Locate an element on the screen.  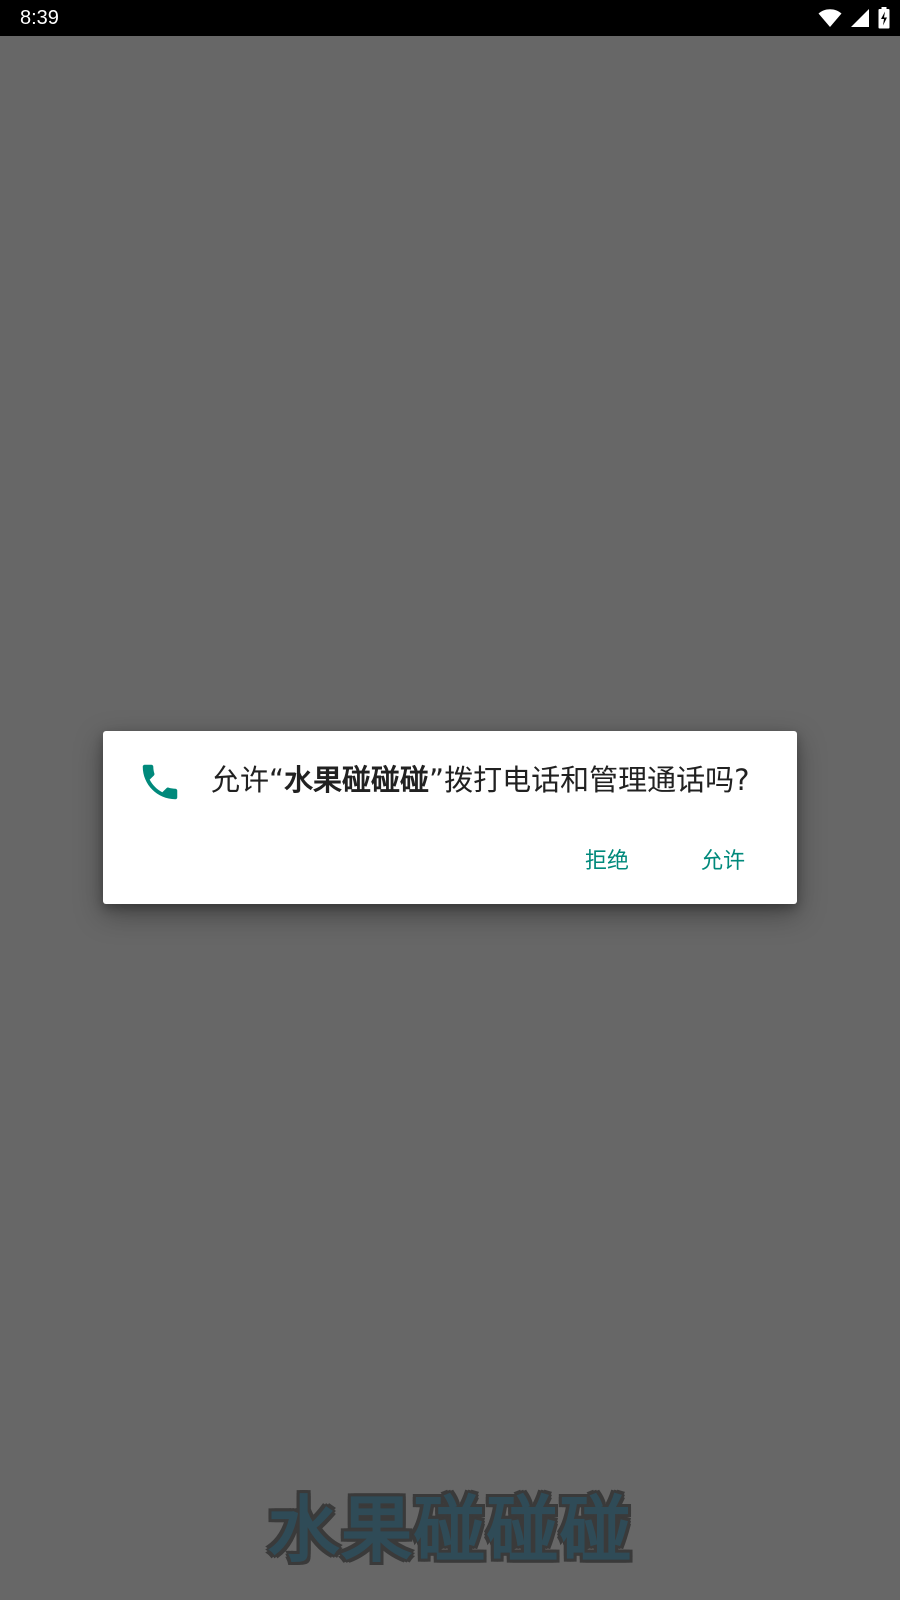
cellular-signal-icon is located at coordinates (860, 18).